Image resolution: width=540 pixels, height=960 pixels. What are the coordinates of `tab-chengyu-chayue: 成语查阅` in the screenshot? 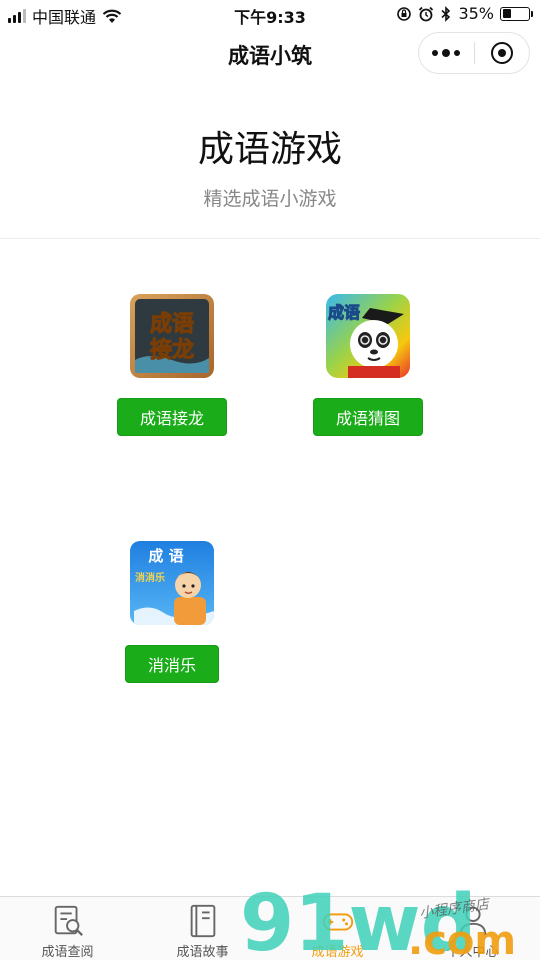 It's located at (67, 928).